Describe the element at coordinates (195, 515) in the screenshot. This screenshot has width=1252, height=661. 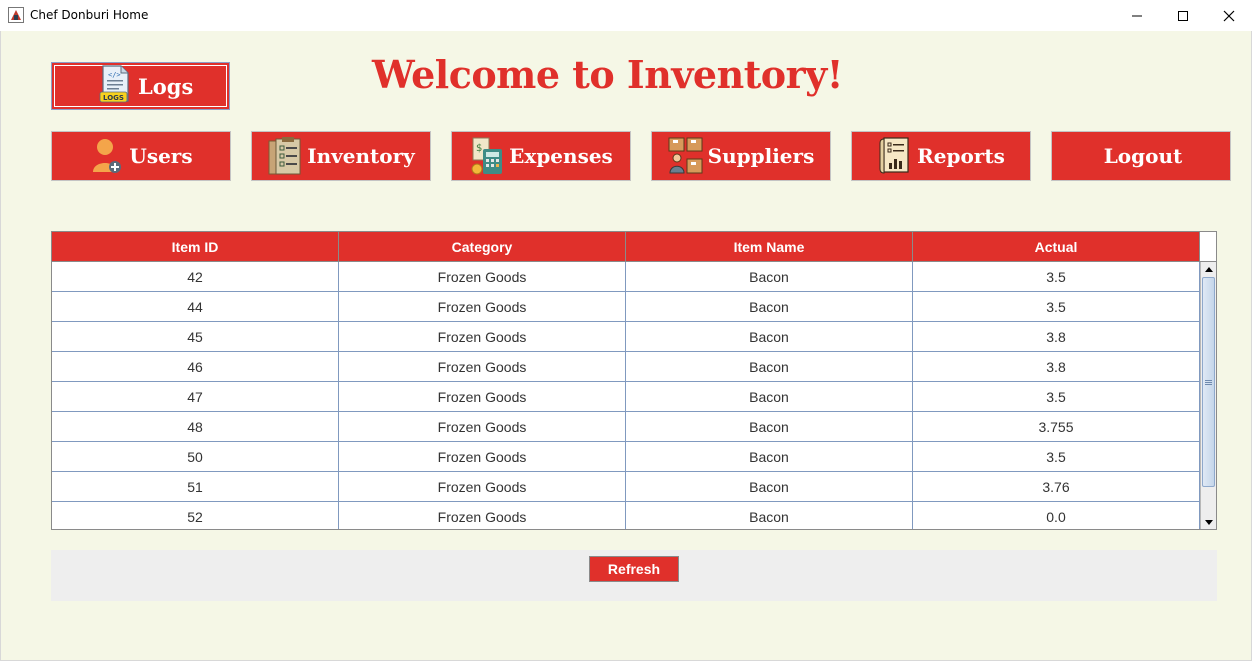
I see `cell-item-id: 52` at that location.